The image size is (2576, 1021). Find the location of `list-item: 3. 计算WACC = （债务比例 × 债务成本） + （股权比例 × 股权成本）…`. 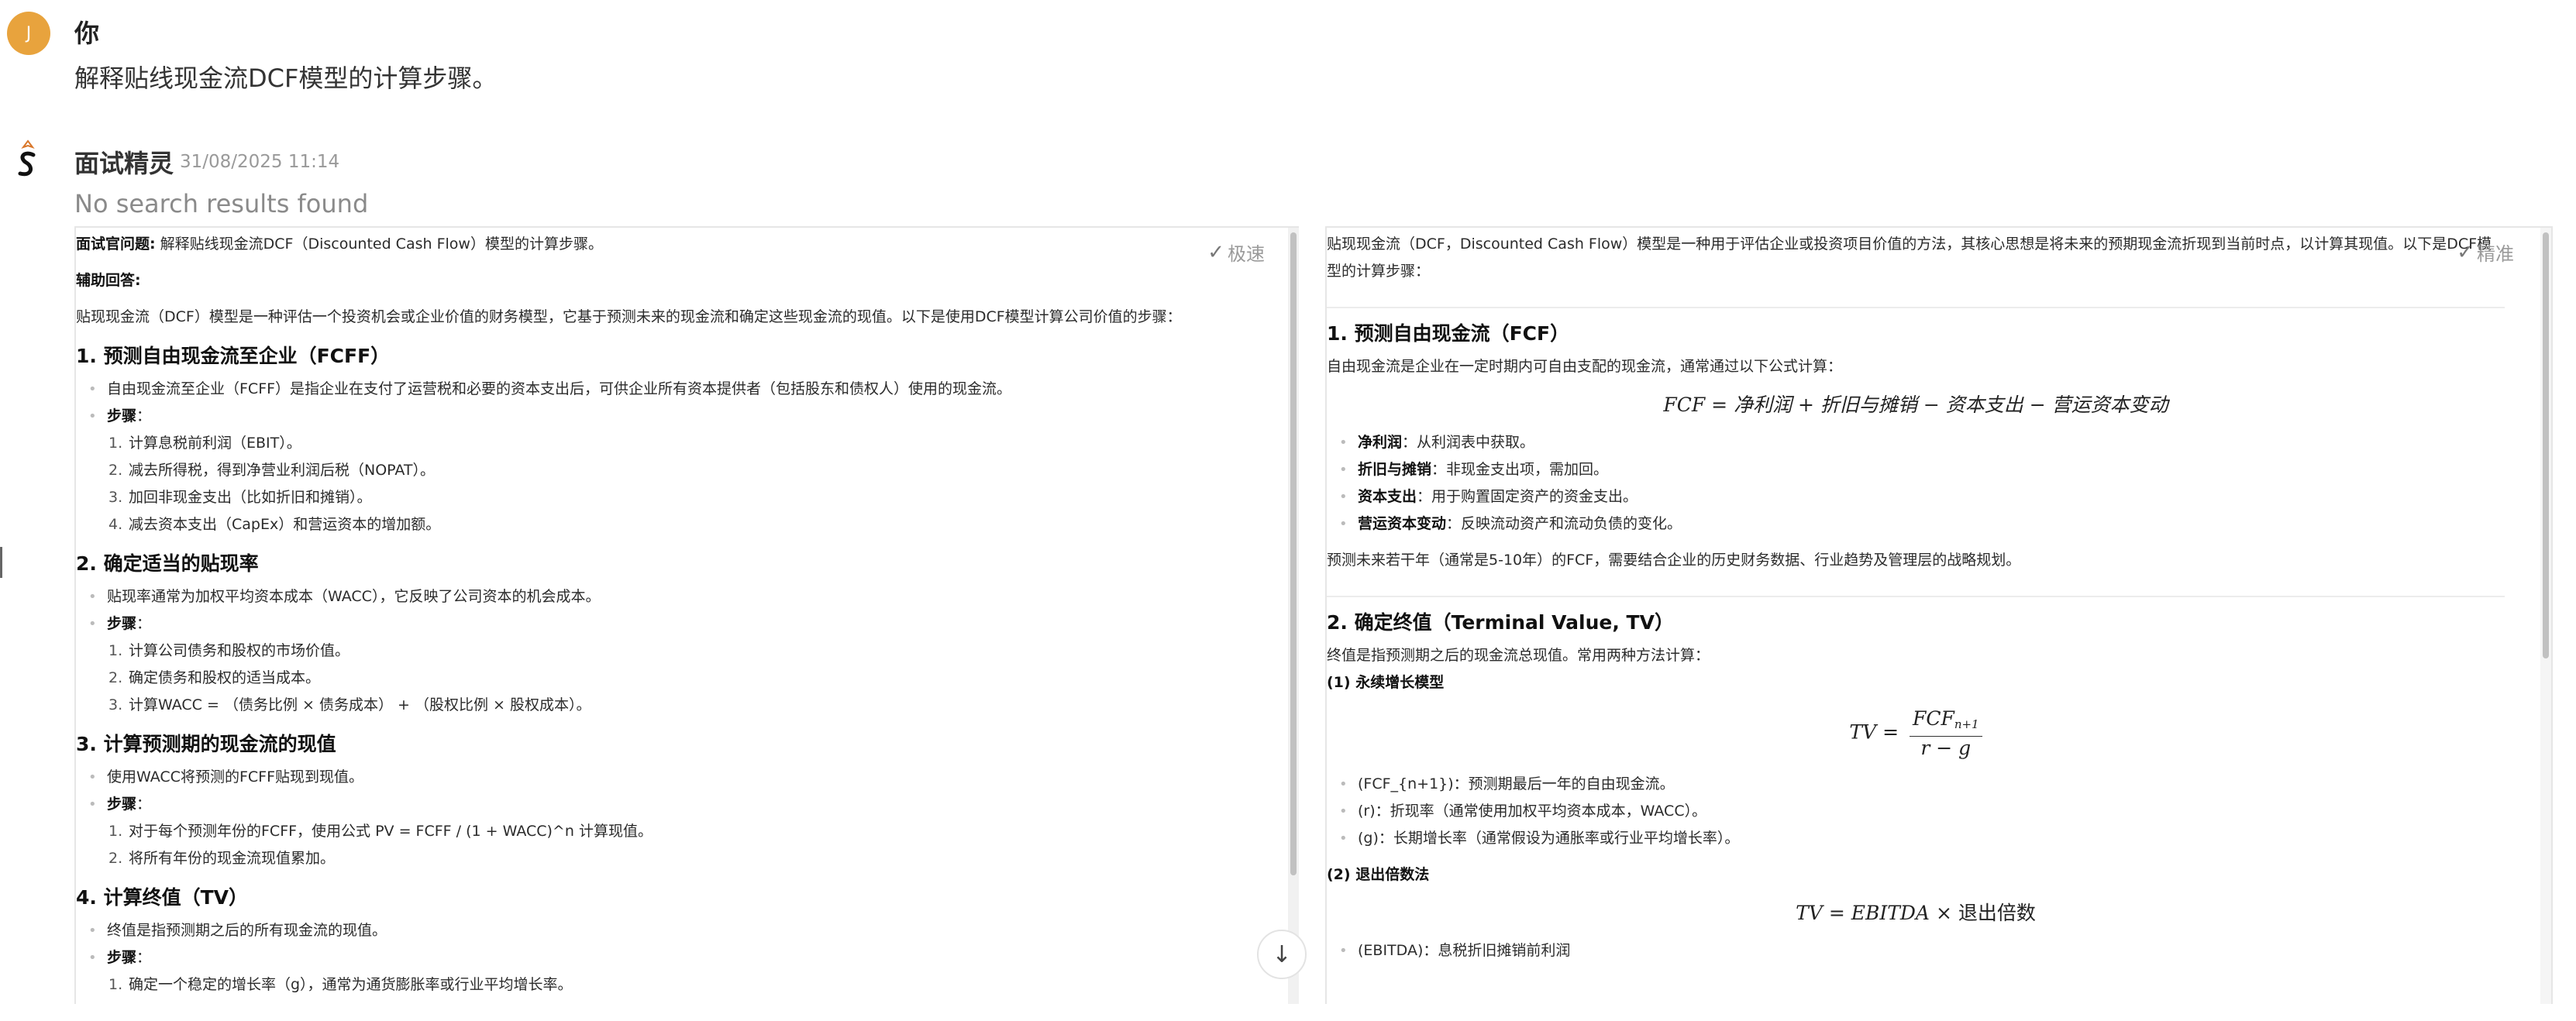

list-item: 3. 计算WACC = （债务比例 × 债务成本） + （股权比例 × 股权成本）… is located at coordinates (349, 705).